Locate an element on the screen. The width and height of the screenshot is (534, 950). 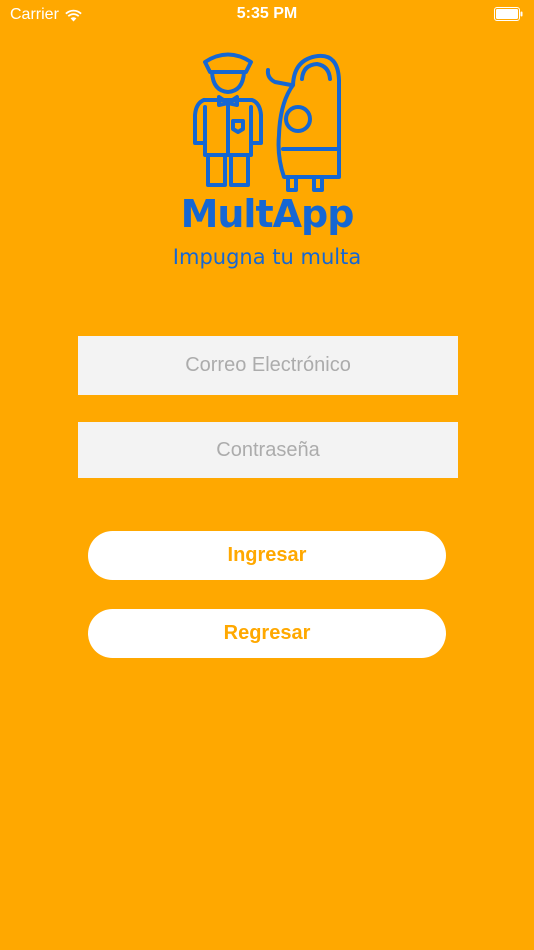
back-button-label: Regresar is located at coordinates (267, 633).